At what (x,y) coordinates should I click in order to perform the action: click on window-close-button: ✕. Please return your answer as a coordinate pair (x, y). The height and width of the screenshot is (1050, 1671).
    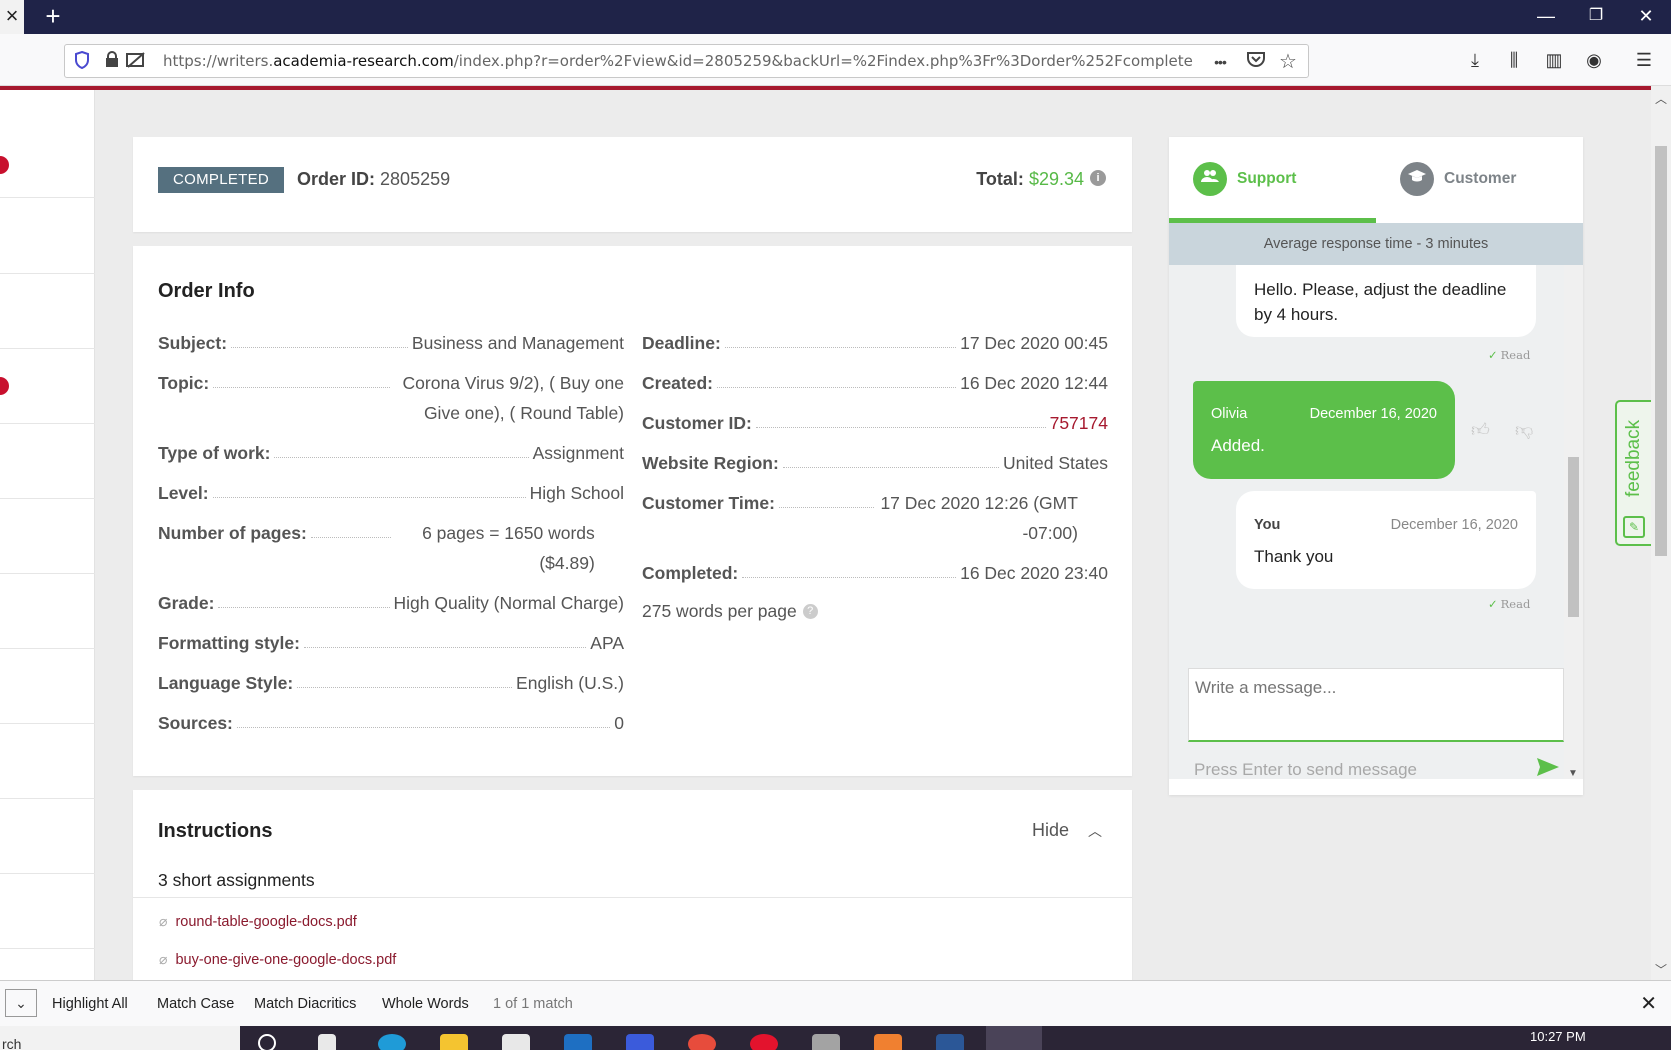
    Looking at the image, I should click on (1646, 17).